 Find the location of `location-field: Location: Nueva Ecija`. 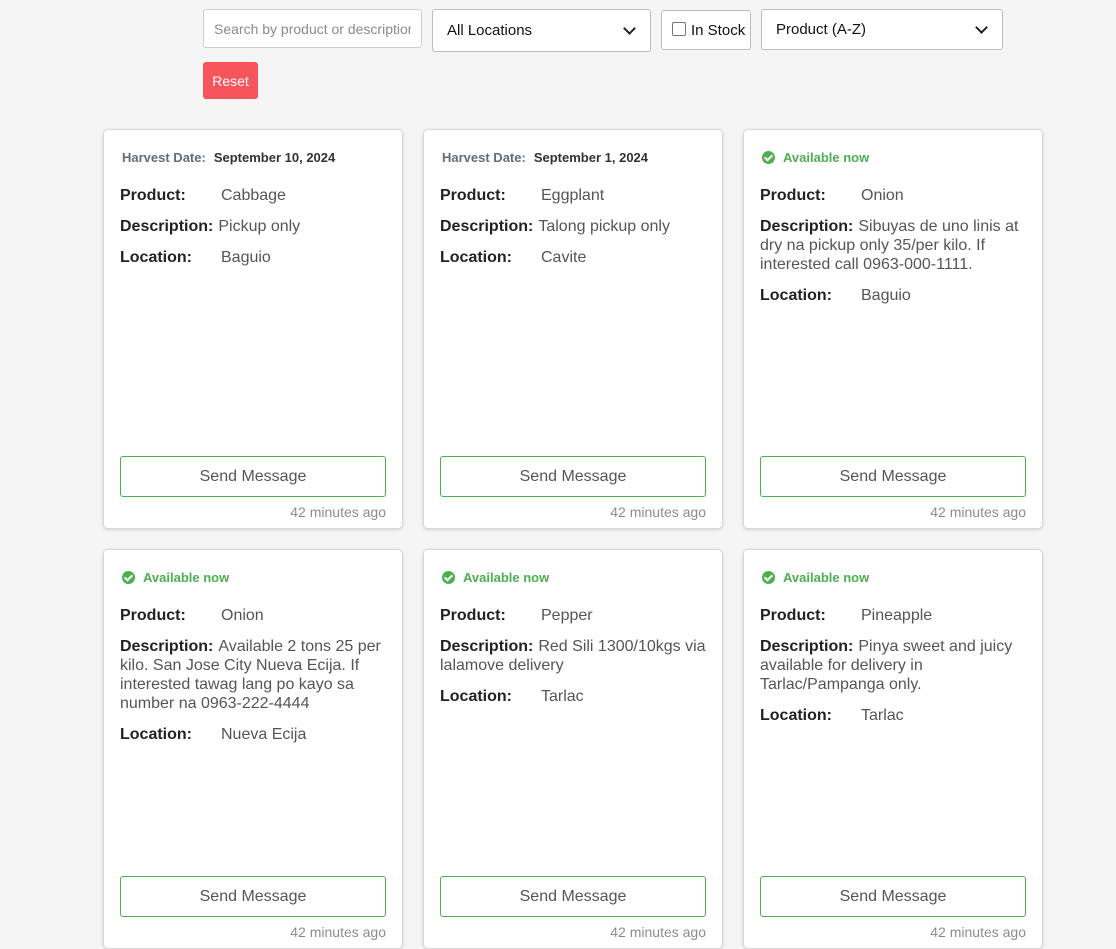

location-field: Location: Nueva Ecija is located at coordinates (254, 734).